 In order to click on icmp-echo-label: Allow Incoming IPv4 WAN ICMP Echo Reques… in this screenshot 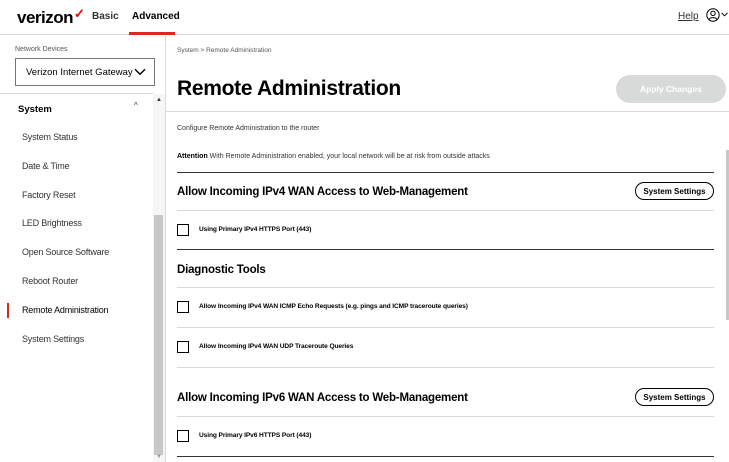, I will do `click(333, 306)`.